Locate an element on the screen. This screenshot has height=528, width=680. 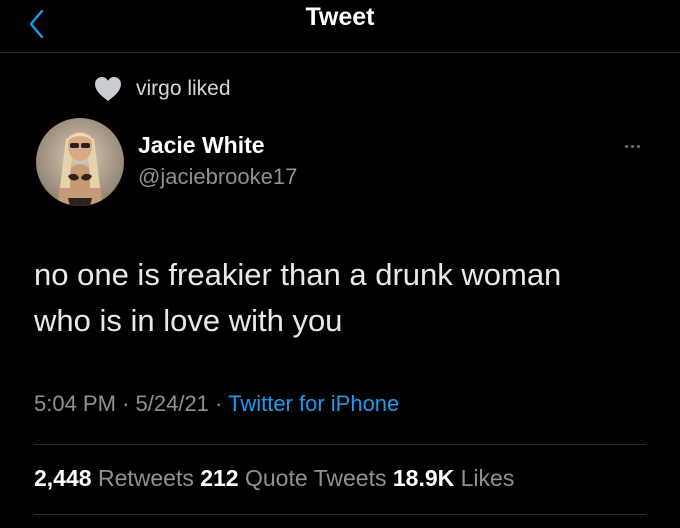
tweet-date: 5/24/21 is located at coordinates (172, 403).